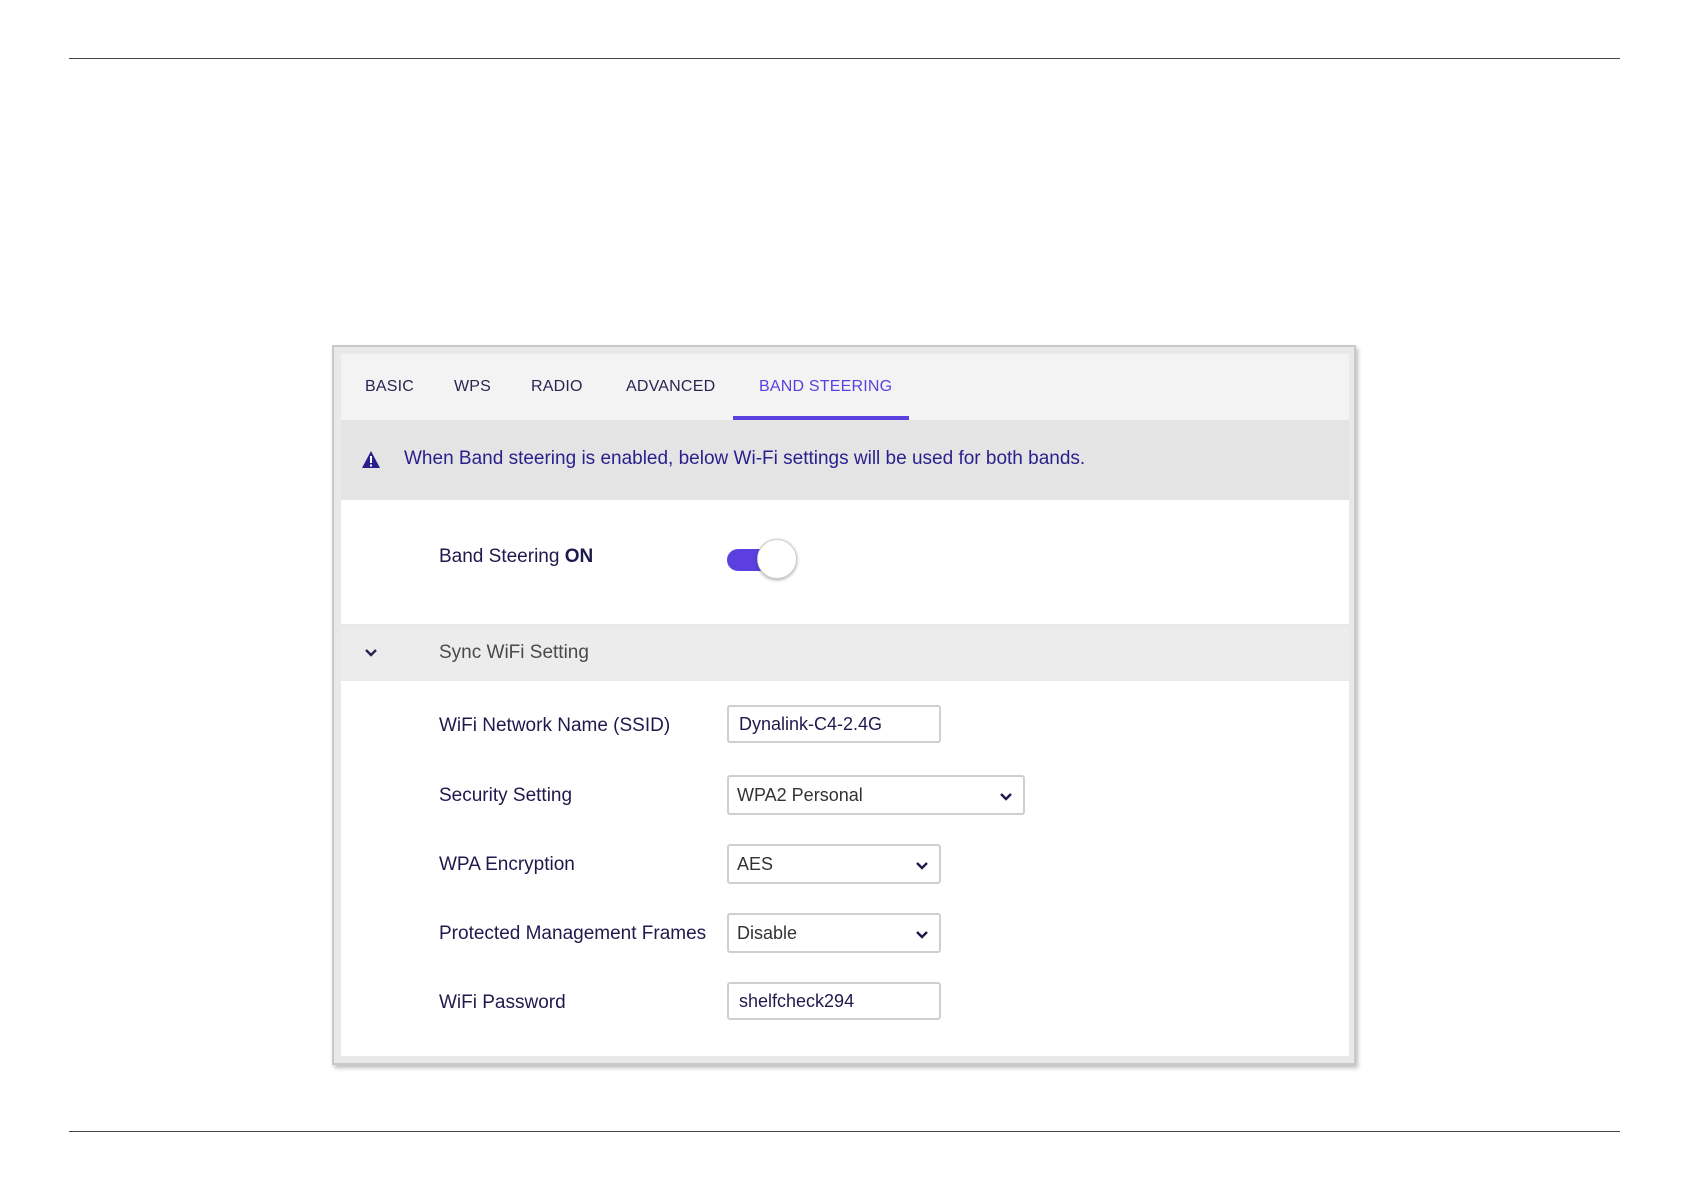 The height and width of the screenshot is (1191, 1684). Describe the element at coordinates (834, 933) in the screenshot. I see `pmf-select: Disable` at that location.